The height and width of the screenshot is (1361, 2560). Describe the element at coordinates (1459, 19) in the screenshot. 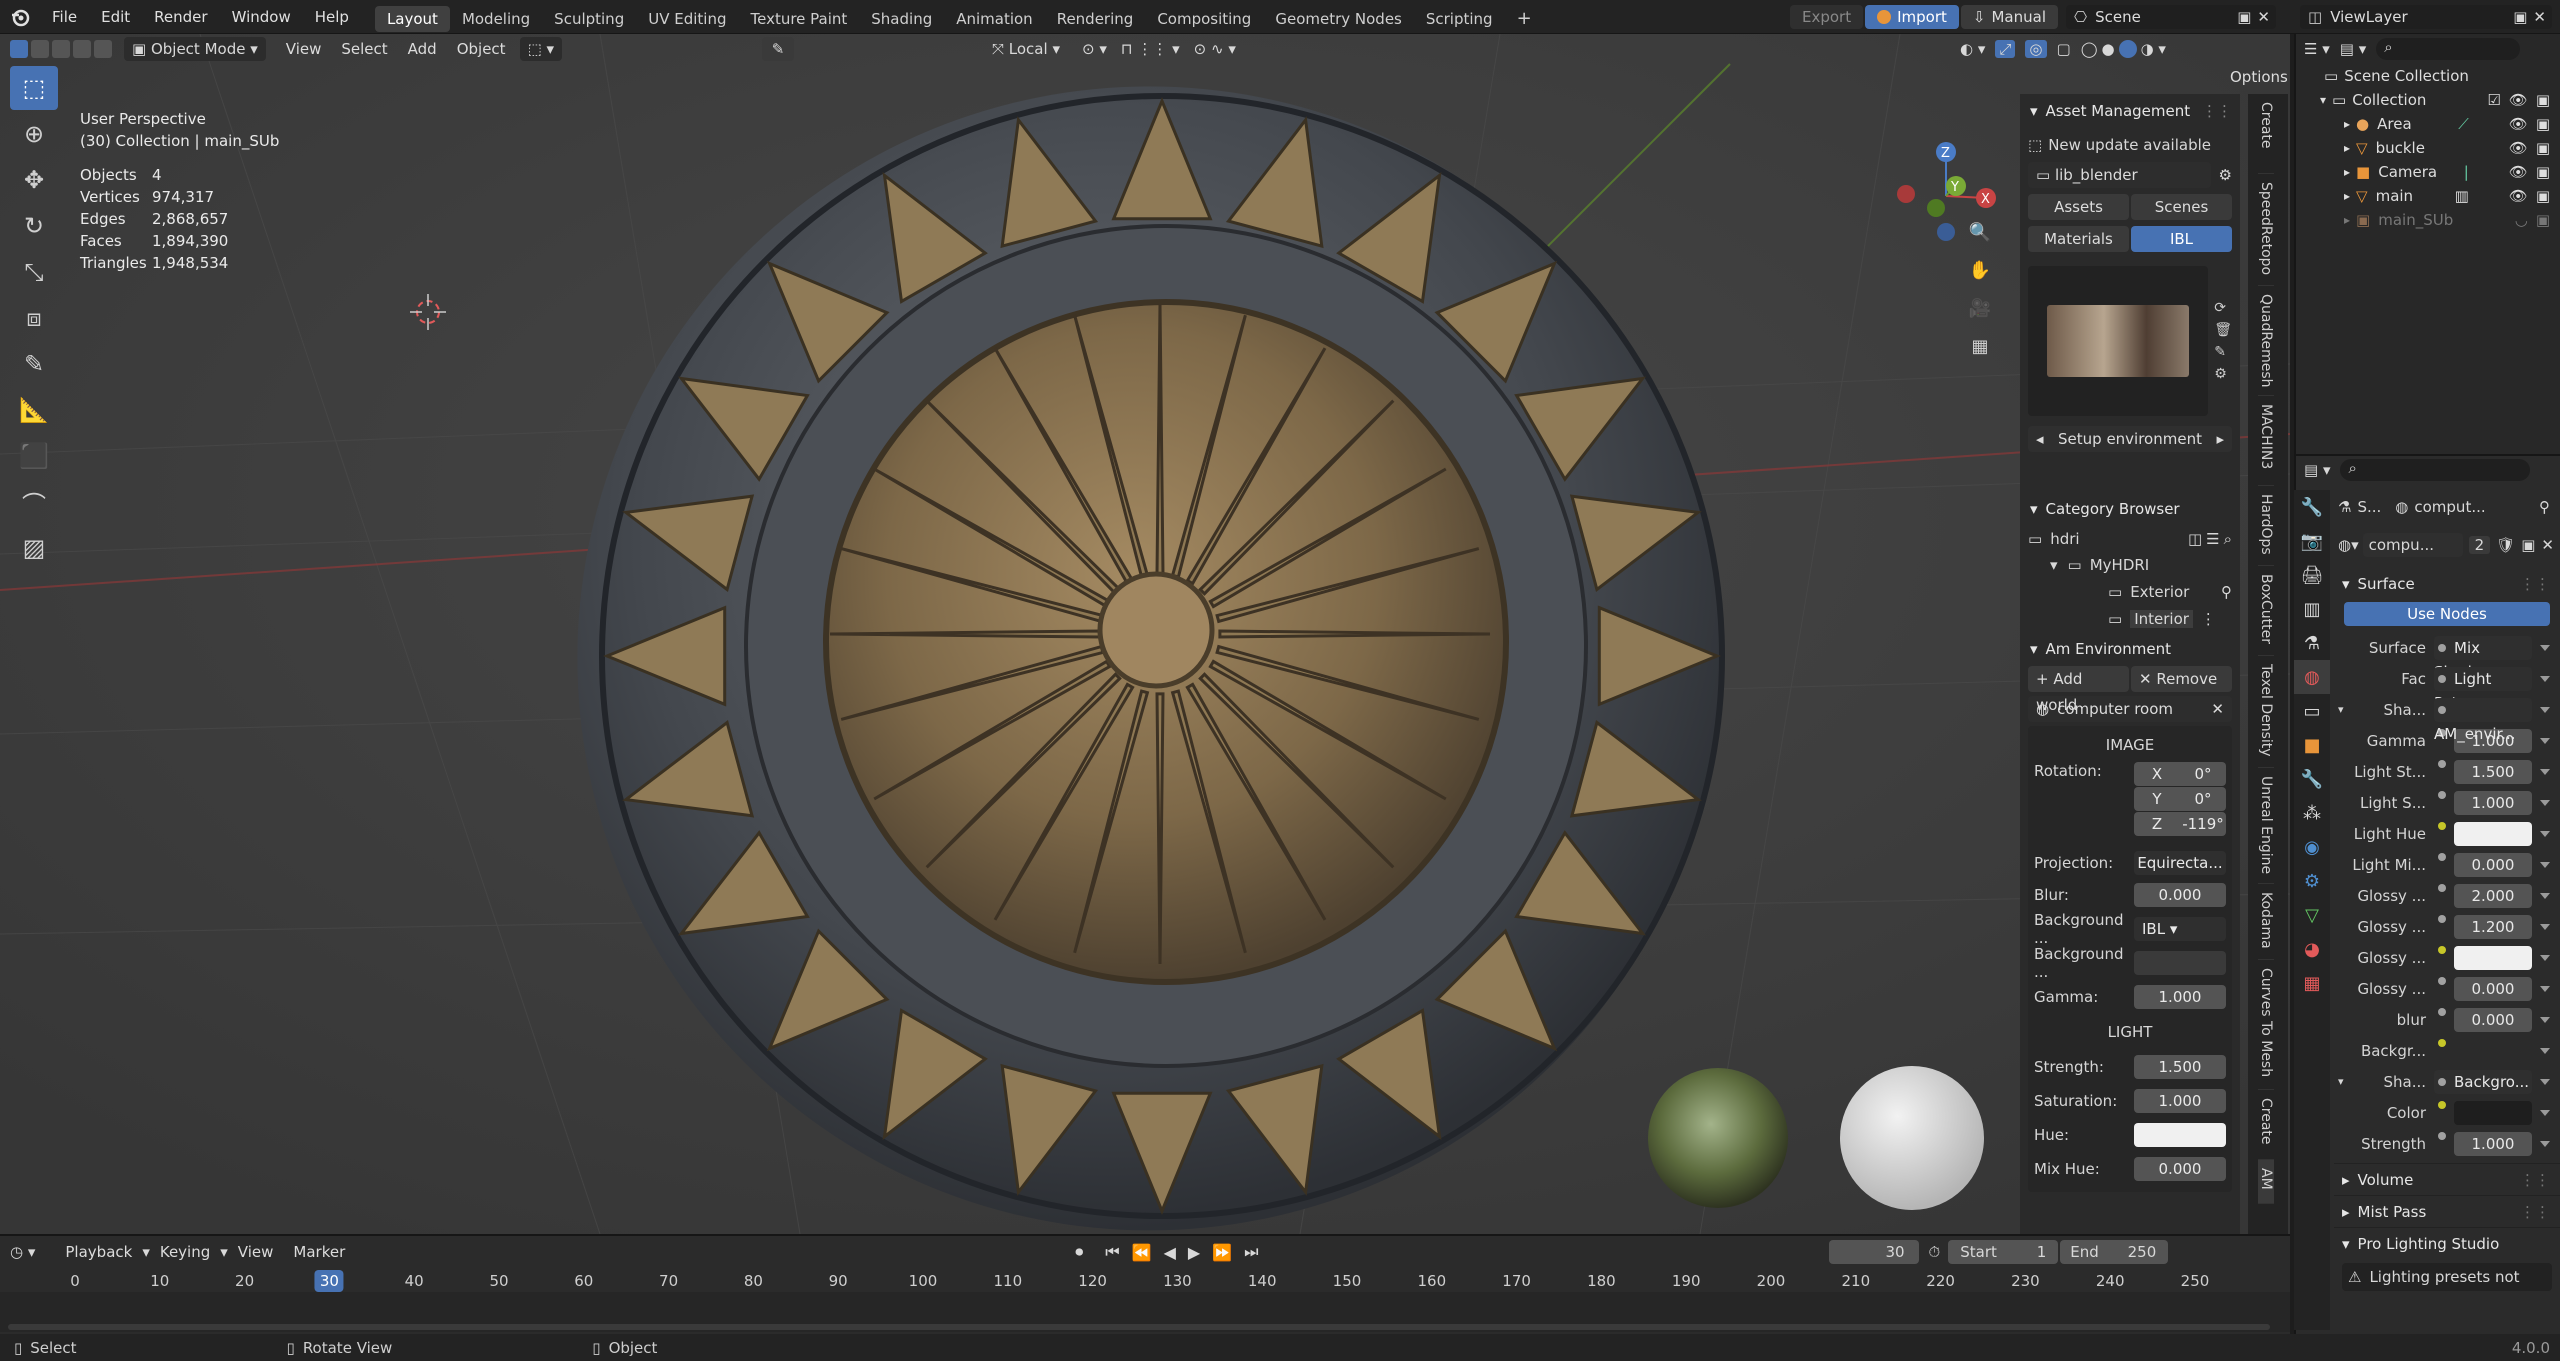

I see `workspace-tab-scripting: Scripting` at that location.